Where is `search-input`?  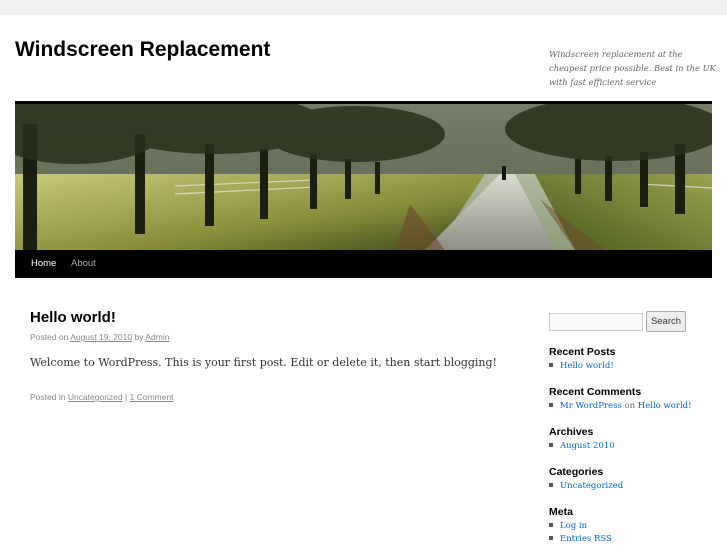
search-input is located at coordinates (596, 322).